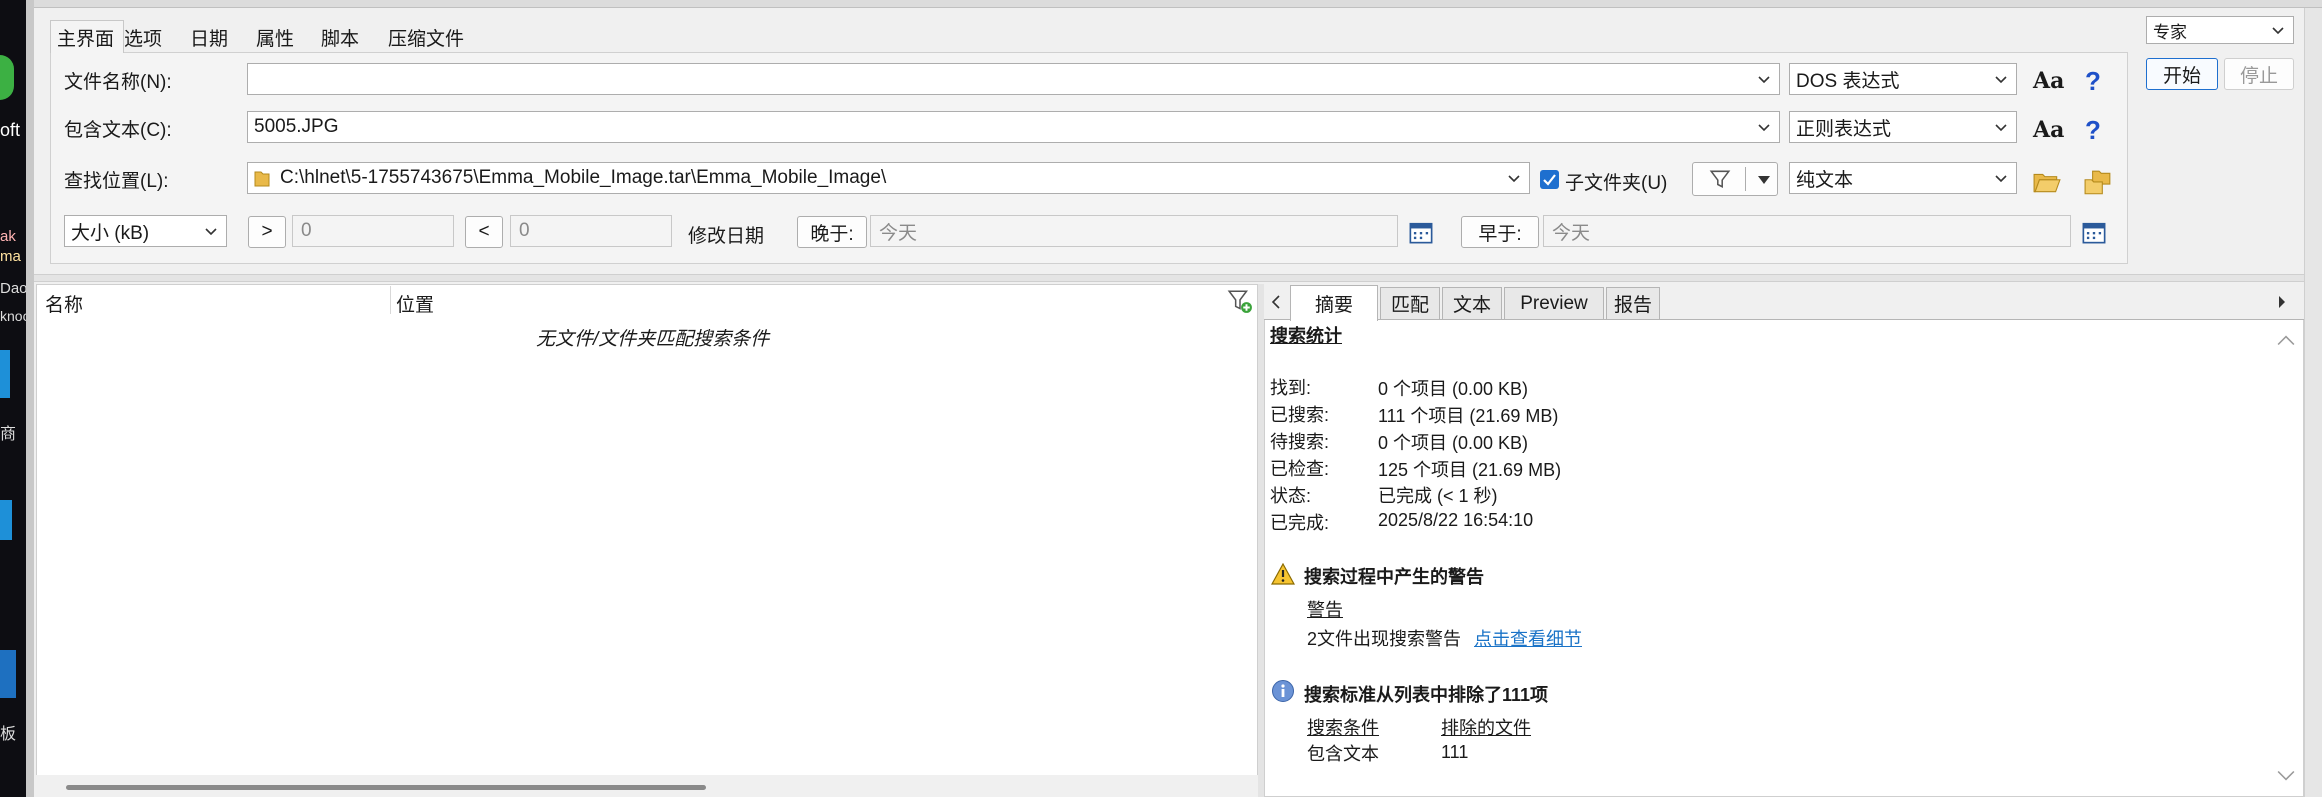 The width and height of the screenshot is (2322, 797). I want to click on warning-icon, so click(1283, 574).